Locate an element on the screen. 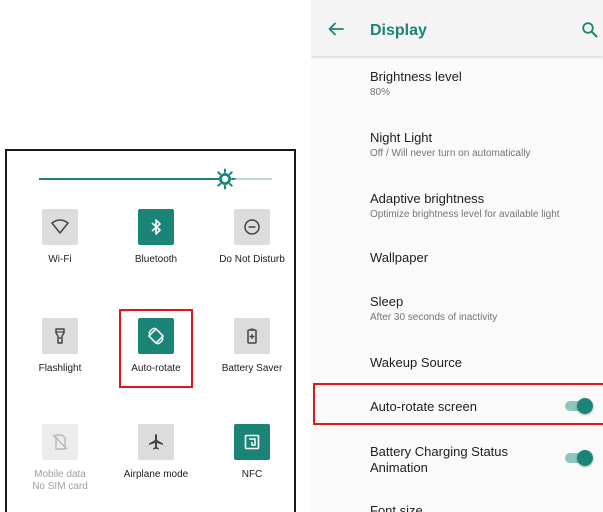  setting-title: Sleep is located at coordinates (387, 301).